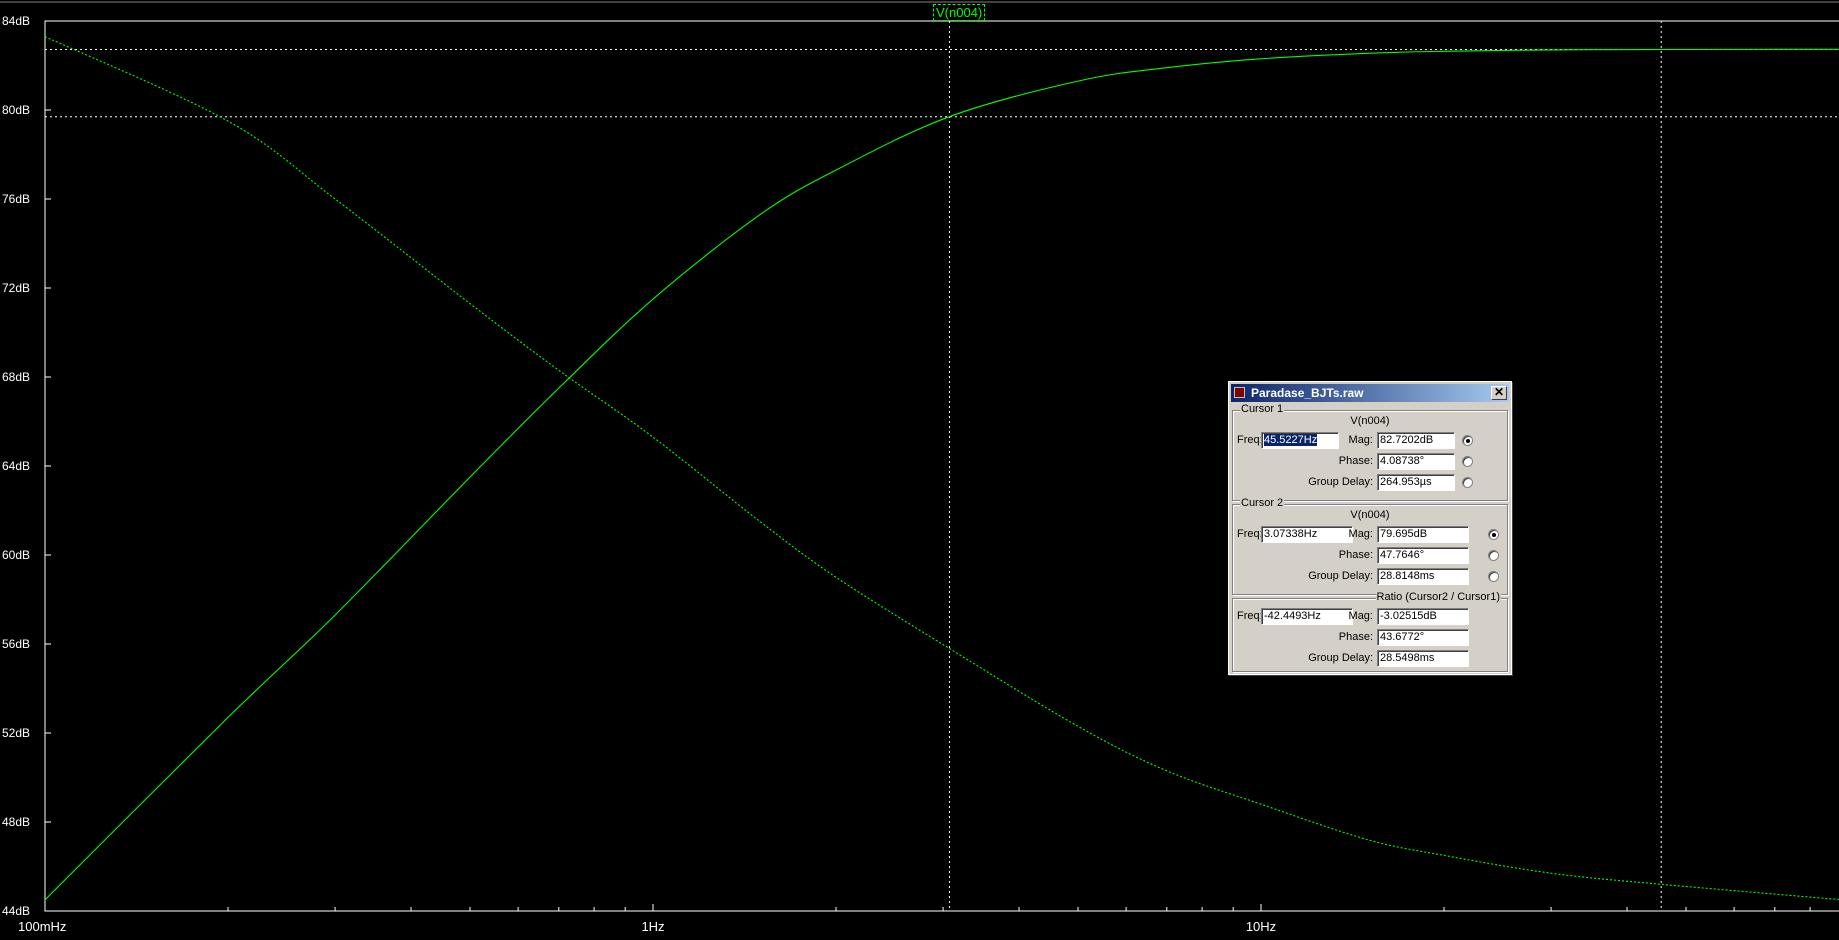 The height and width of the screenshot is (940, 1839). I want to click on ratio-phase-label: Phase:, so click(1355, 637).